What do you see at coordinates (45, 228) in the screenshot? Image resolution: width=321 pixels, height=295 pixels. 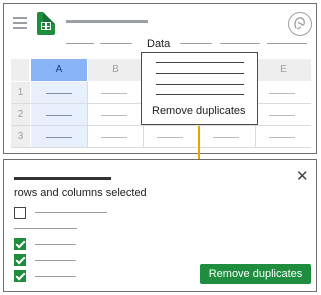 I see `section-label-placeholder` at bounding box center [45, 228].